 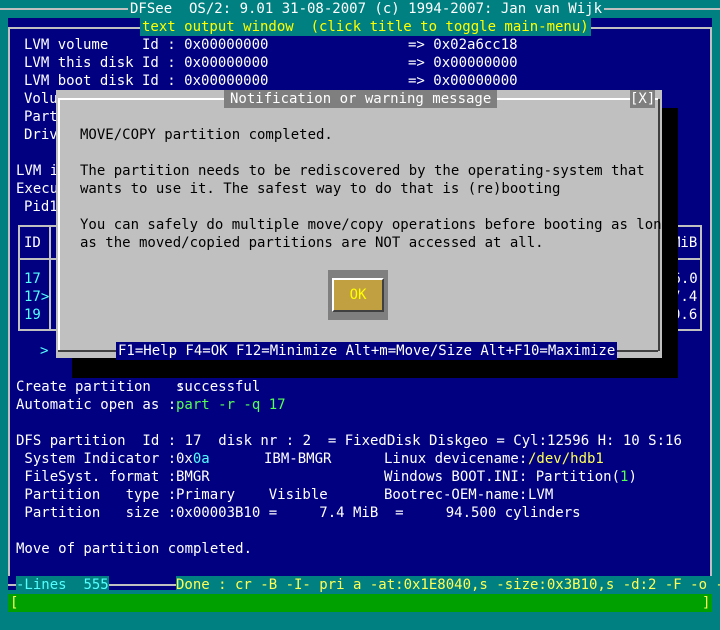 What do you see at coordinates (218, 387) in the screenshot?
I see `create-partition-value: successful` at bounding box center [218, 387].